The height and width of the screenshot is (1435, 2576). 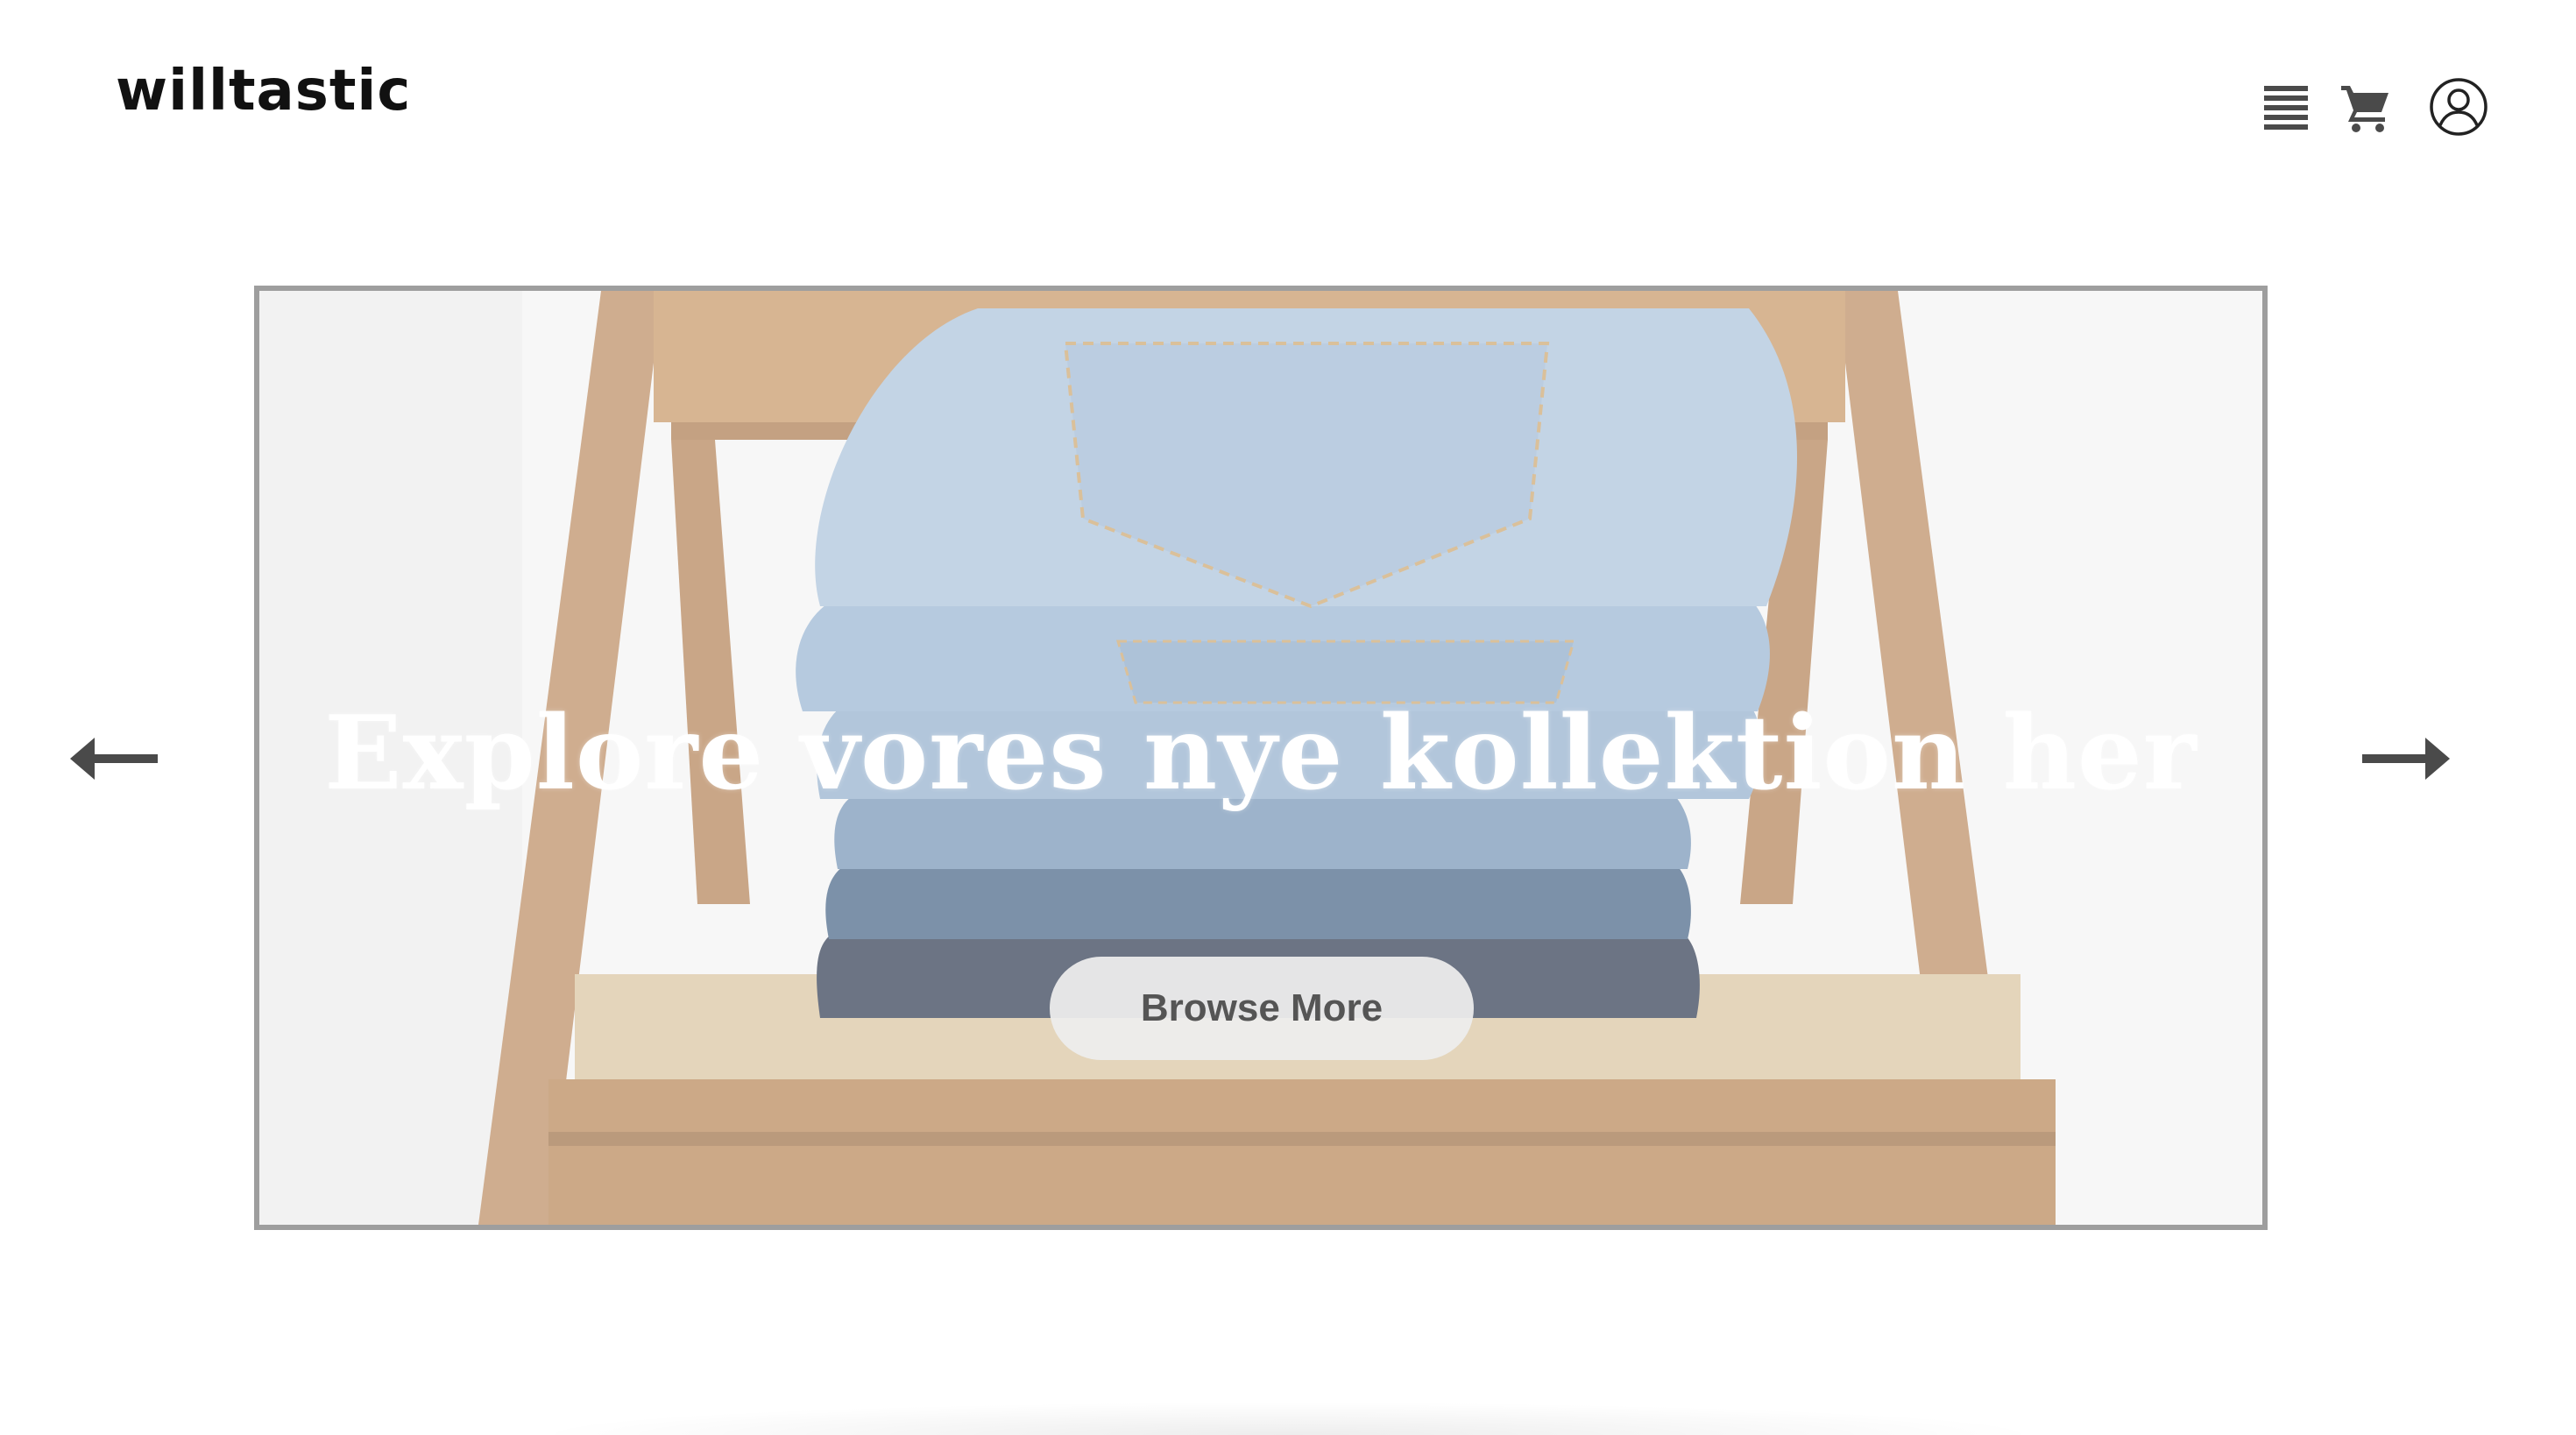 What do you see at coordinates (114, 758) in the screenshot?
I see `arrow-left-icon` at bounding box center [114, 758].